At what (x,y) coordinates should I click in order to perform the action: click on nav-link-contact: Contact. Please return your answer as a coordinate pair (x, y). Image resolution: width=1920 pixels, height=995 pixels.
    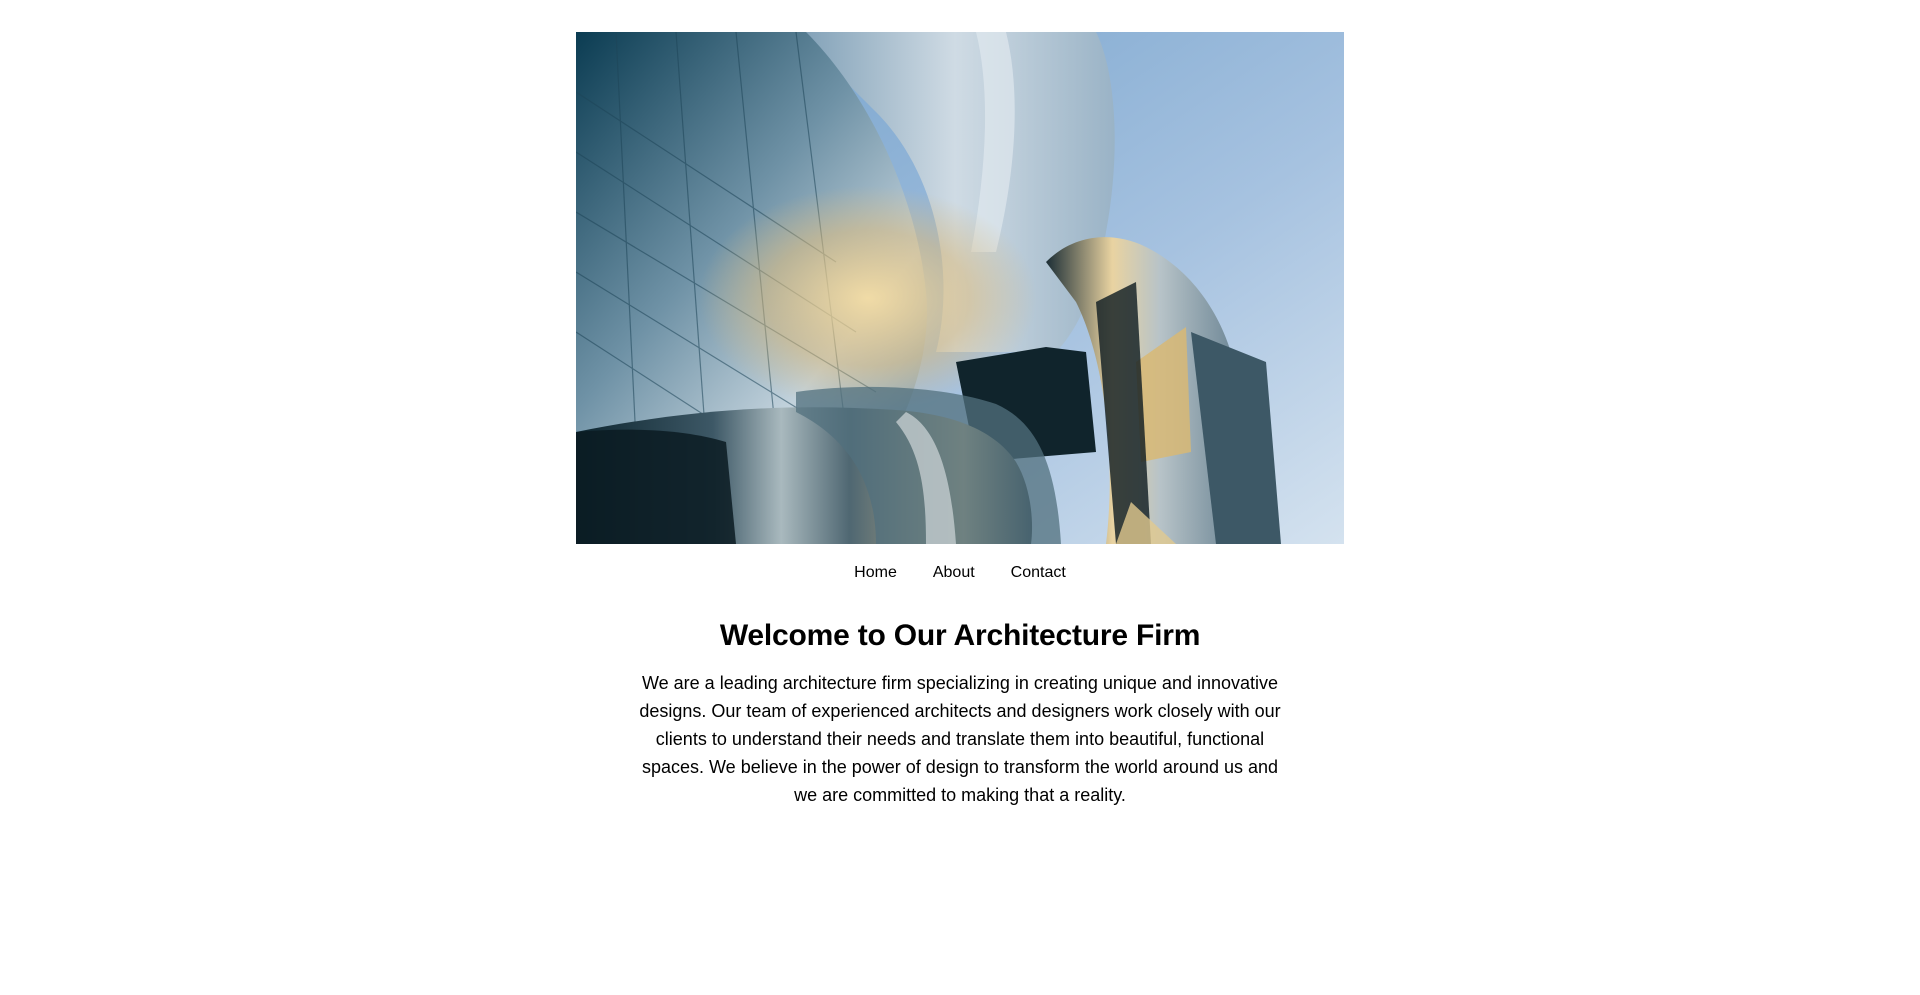
    Looking at the image, I should click on (1038, 573).